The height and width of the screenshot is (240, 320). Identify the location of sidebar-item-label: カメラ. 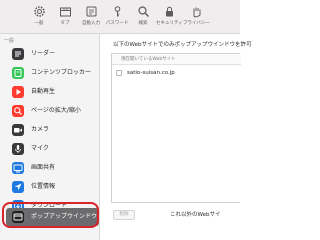
(40, 129).